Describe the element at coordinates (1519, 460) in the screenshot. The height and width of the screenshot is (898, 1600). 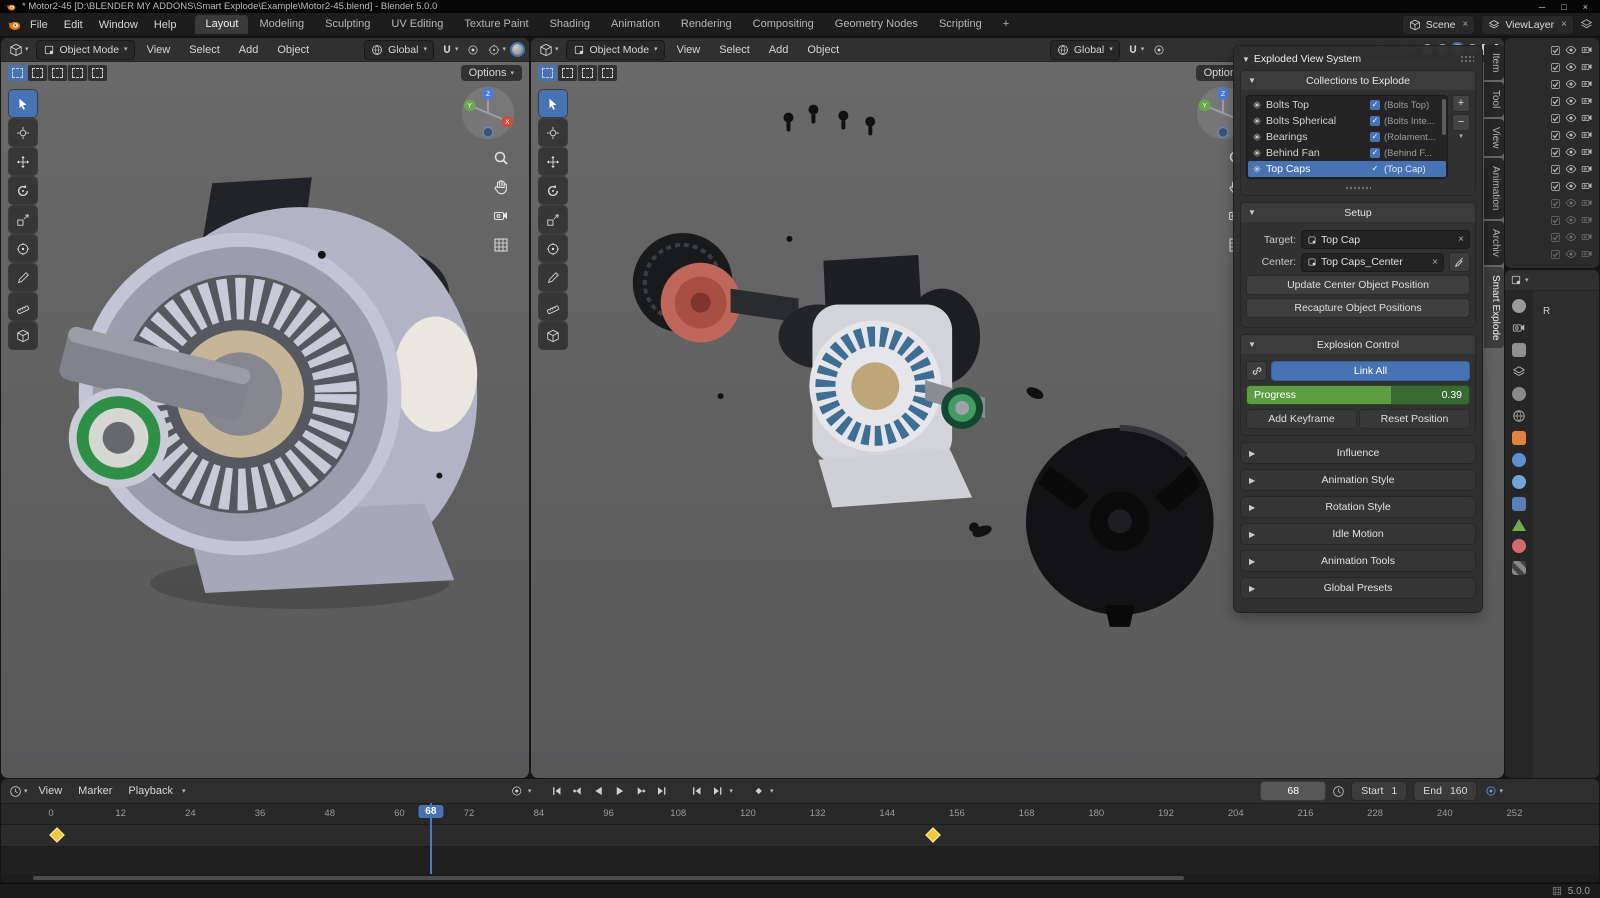
I see `modifier-properties-tab` at that location.